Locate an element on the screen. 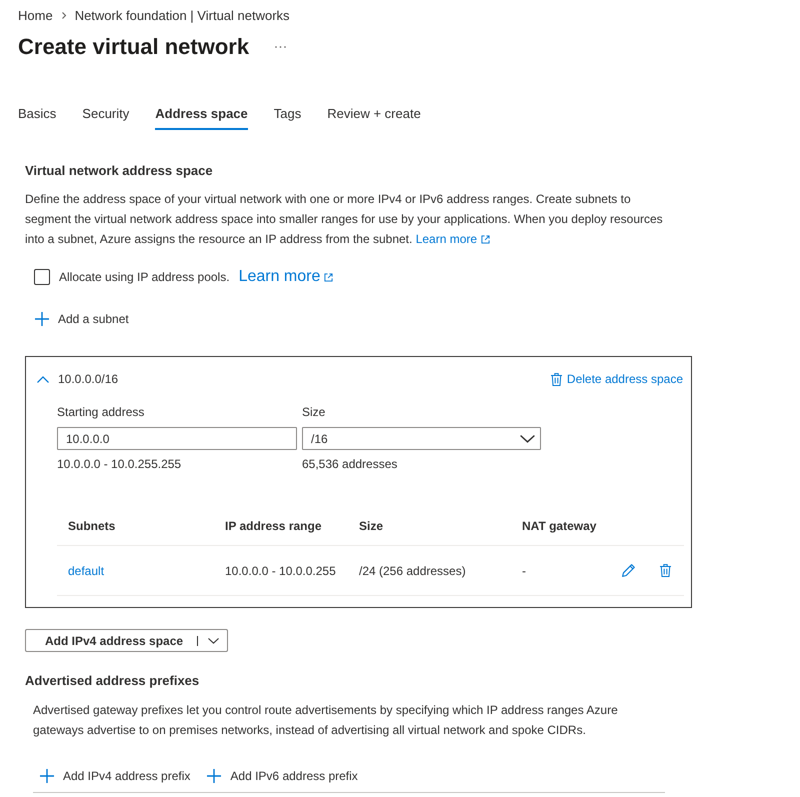 This screenshot has height=797, width=800. column-header: IP address range is located at coordinates (273, 525).